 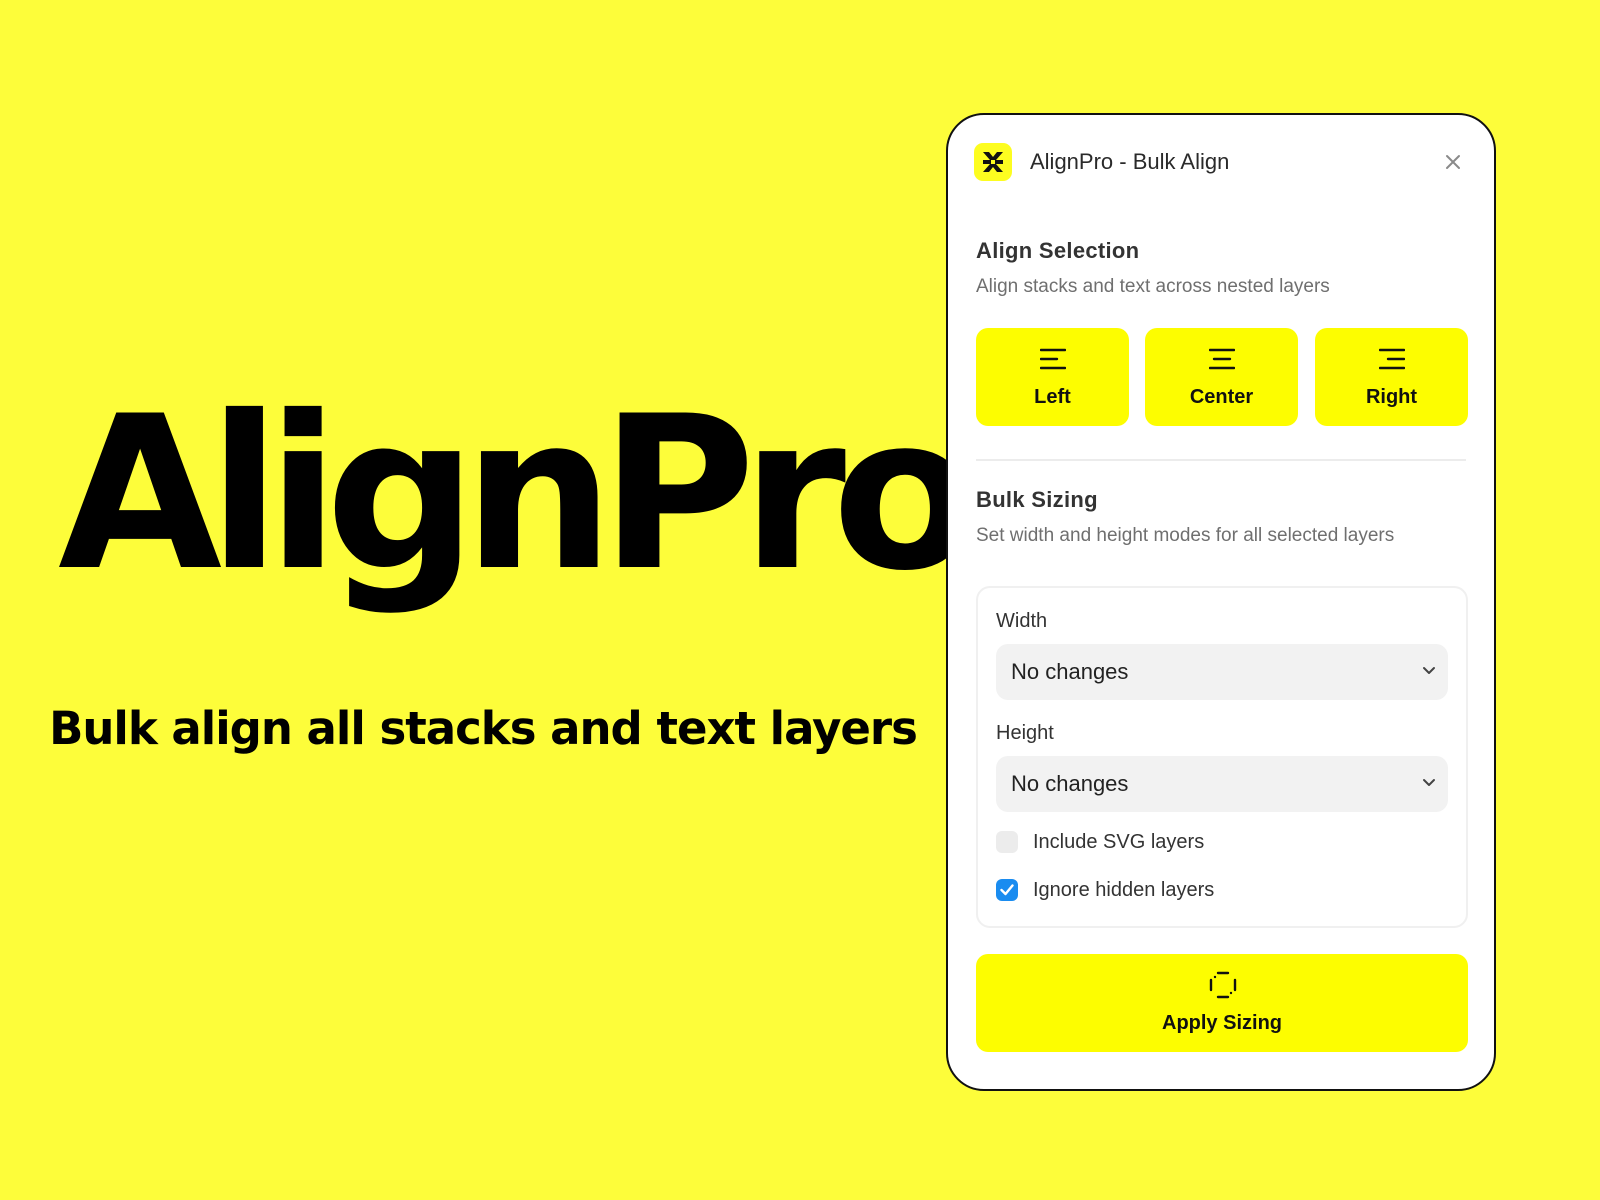 I want to click on panel-header: AlignPro - Bulk Align, so click(x=1221, y=163).